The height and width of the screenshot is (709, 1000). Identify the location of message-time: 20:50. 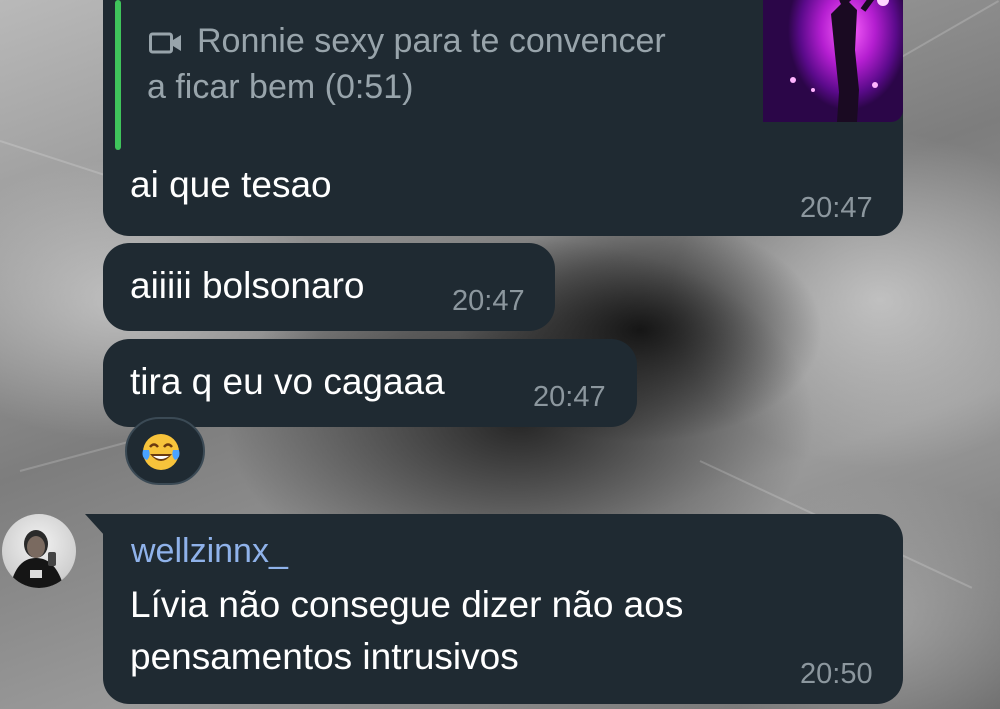
(836, 674).